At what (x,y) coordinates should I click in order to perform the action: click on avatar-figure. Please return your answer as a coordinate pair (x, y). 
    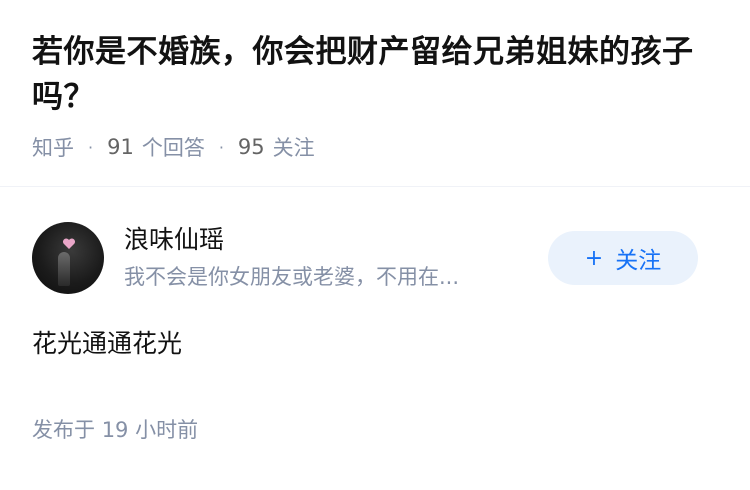
    Looking at the image, I should click on (64, 269).